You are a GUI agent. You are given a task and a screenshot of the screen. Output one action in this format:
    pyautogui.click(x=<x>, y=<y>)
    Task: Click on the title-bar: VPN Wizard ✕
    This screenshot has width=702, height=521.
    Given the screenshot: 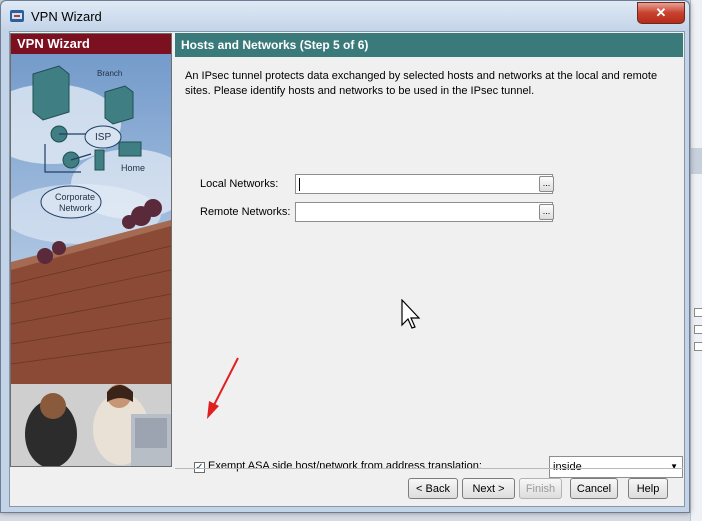 What is the action you would take?
    pyautogui.click(x=345, y=16)
    